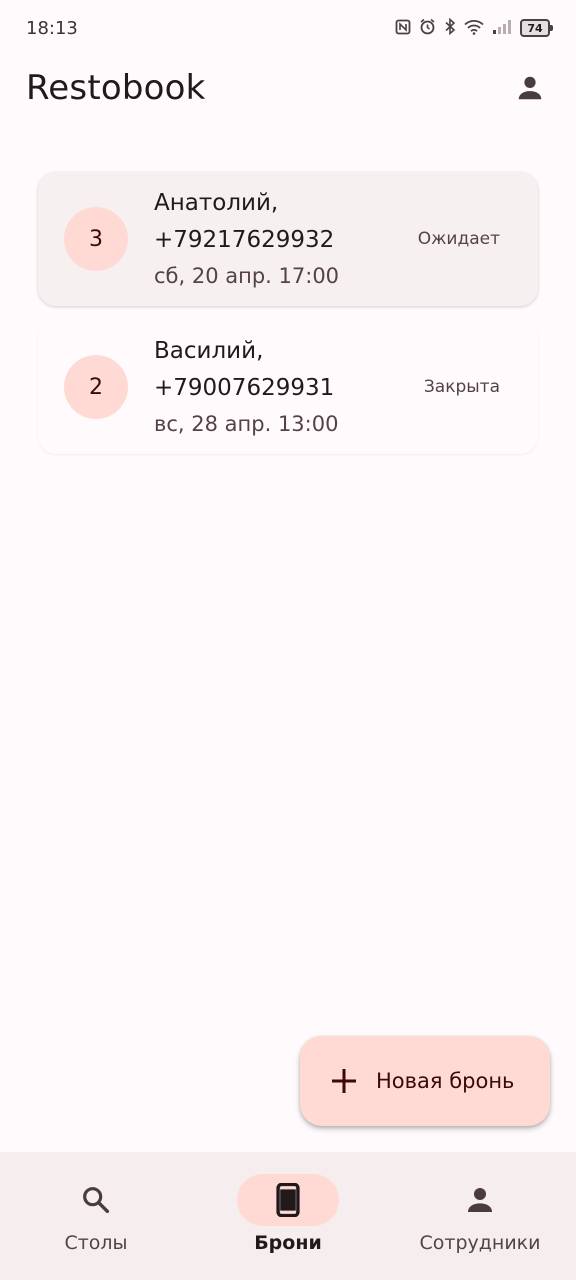  I want to click on bottom-navigation: Столы Брони Сотрудники, so click(288, 1216).